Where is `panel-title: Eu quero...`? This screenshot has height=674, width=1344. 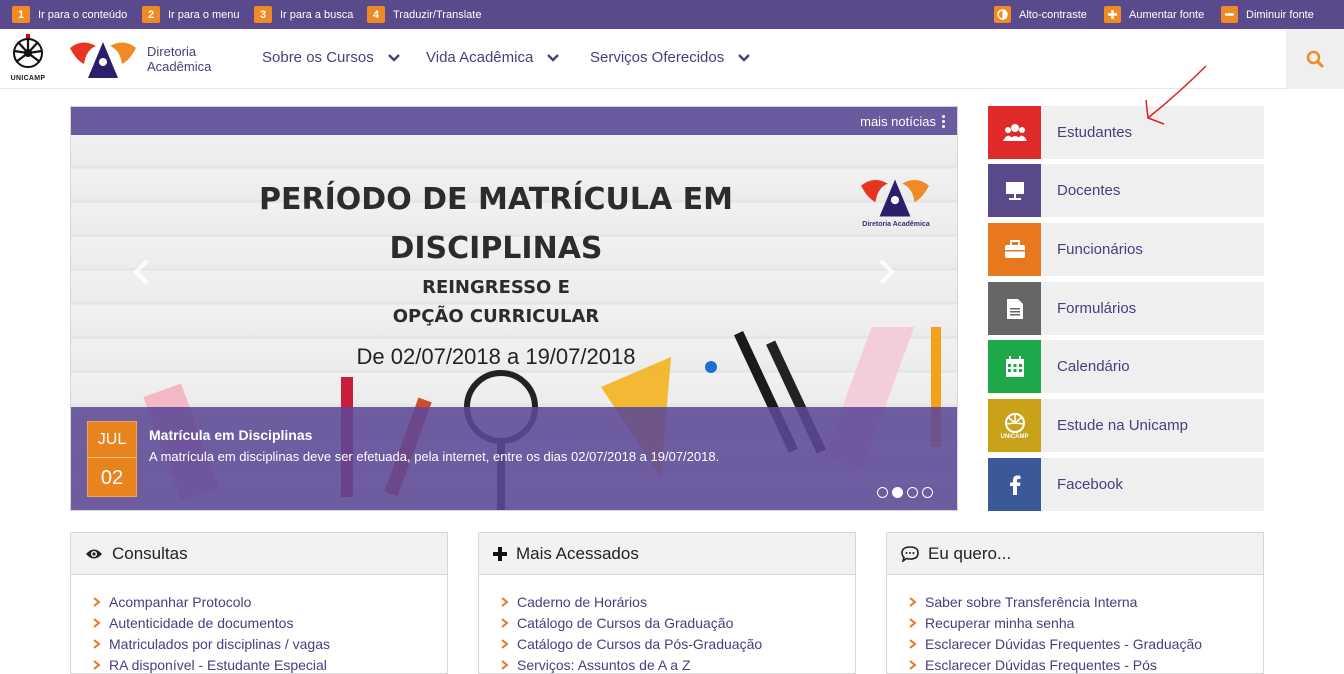 panel-title: Eu quero... is located at coordinates (970, 553).